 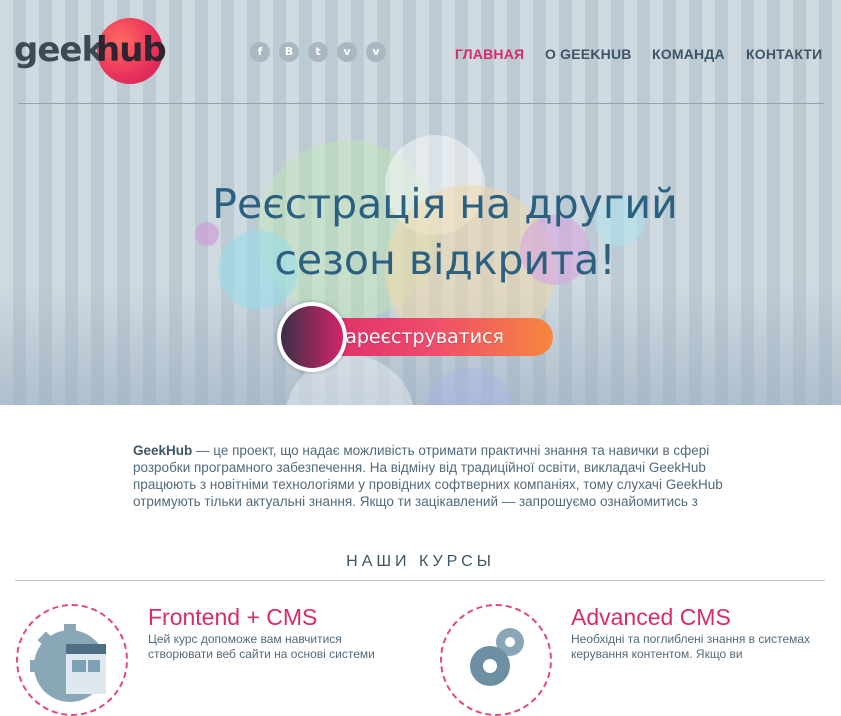 I want to click on advanced-cms-course-title: Advanced CMS, so click(x=651, y=617).